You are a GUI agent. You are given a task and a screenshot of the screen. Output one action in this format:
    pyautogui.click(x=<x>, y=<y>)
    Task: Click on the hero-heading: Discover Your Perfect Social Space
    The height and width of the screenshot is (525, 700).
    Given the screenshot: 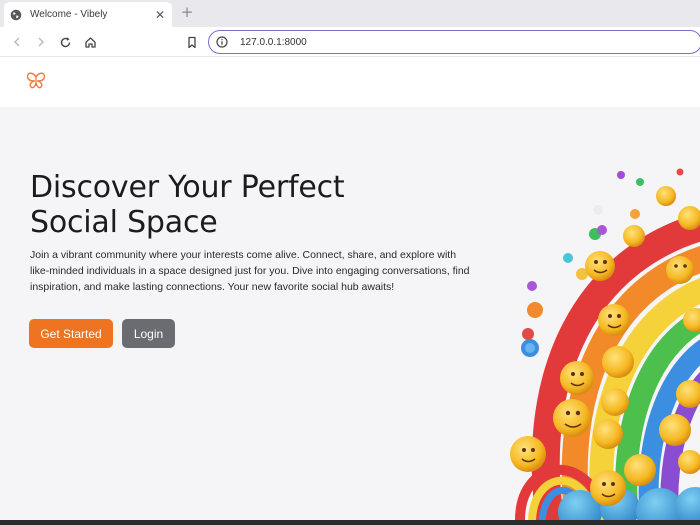 What is the action you would take?
    pyautogui.click(x=230, y=205)
    